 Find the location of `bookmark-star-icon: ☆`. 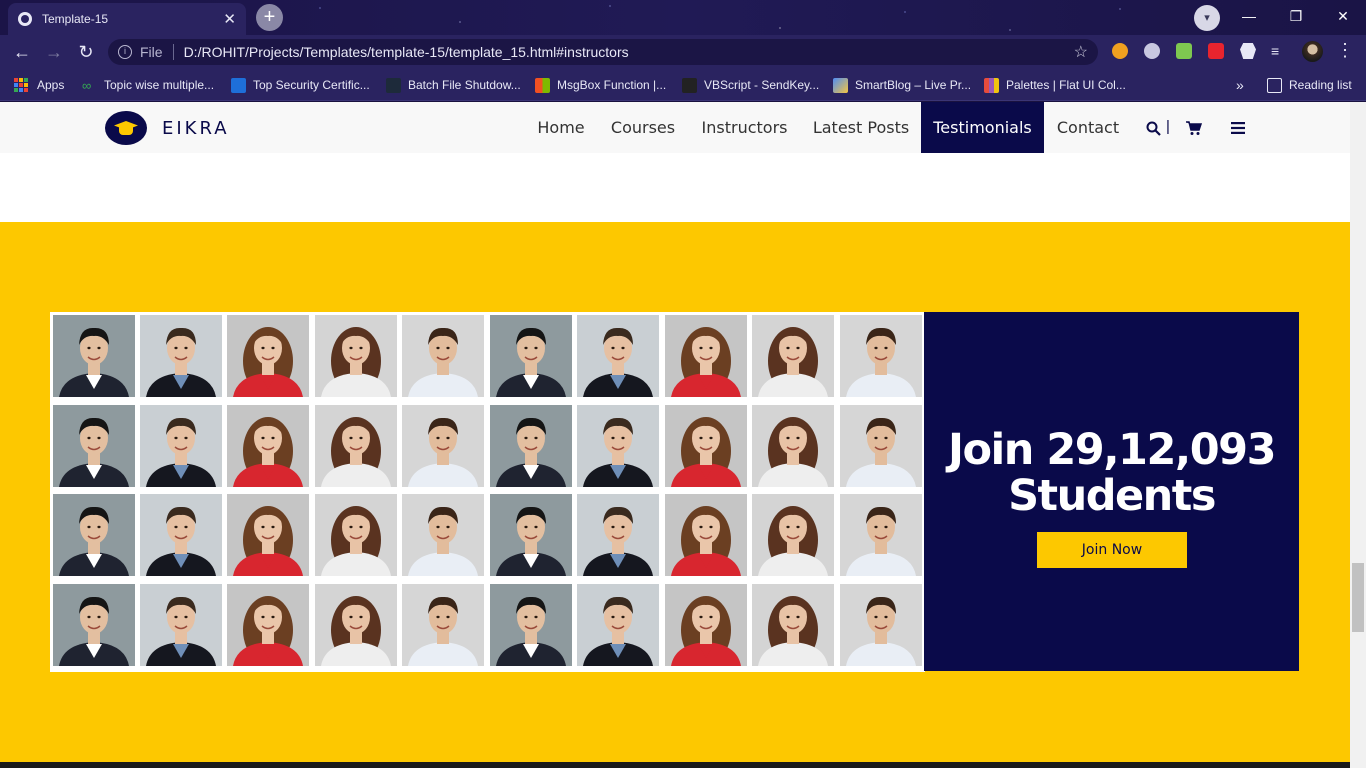

bookmark-star-icon: ☆ is located at coordinates (1081, 52).